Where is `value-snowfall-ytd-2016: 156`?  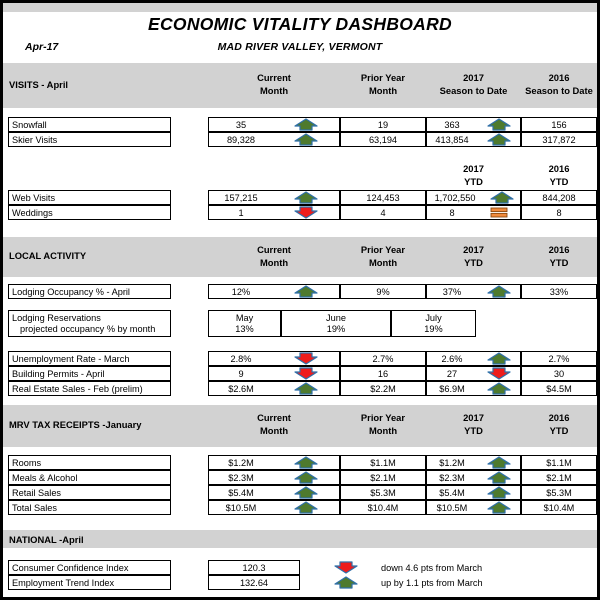 value-snowfall-ytd-2016: 156 is located at coordinates (559, 124).